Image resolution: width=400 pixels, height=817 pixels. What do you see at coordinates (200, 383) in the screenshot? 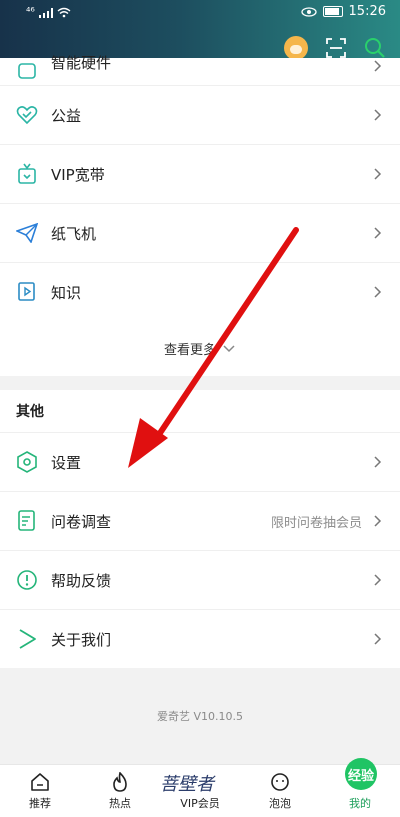
I see `section-divider` at bounding box center [200, 383].